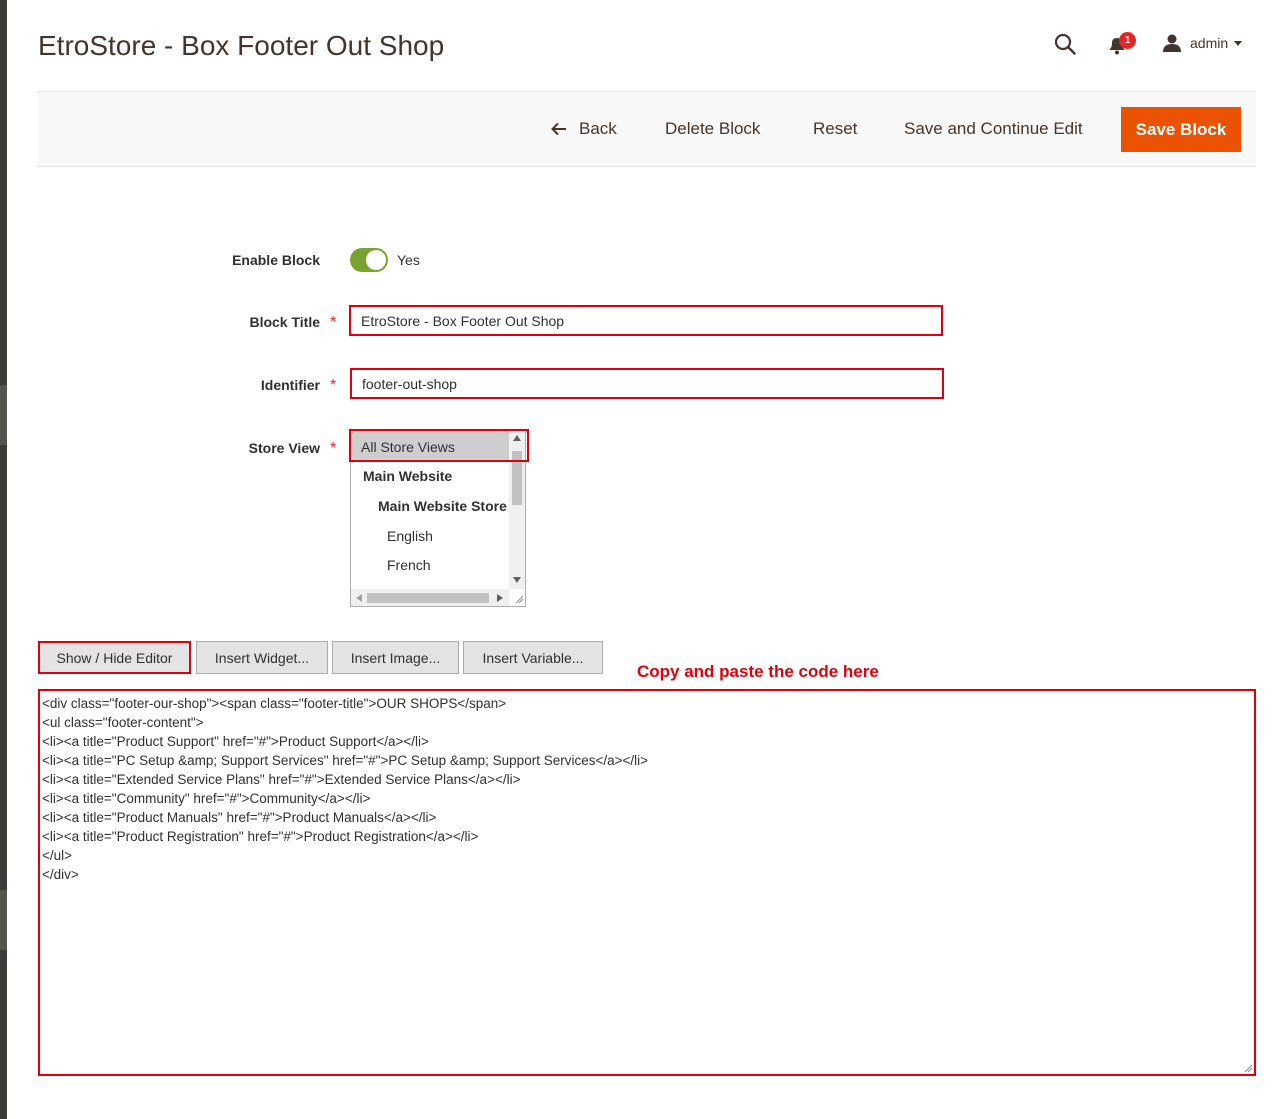 The height and width of the screenshot is (1119, 1286). I want to click on back-arrow-icon, so click(559, 129).